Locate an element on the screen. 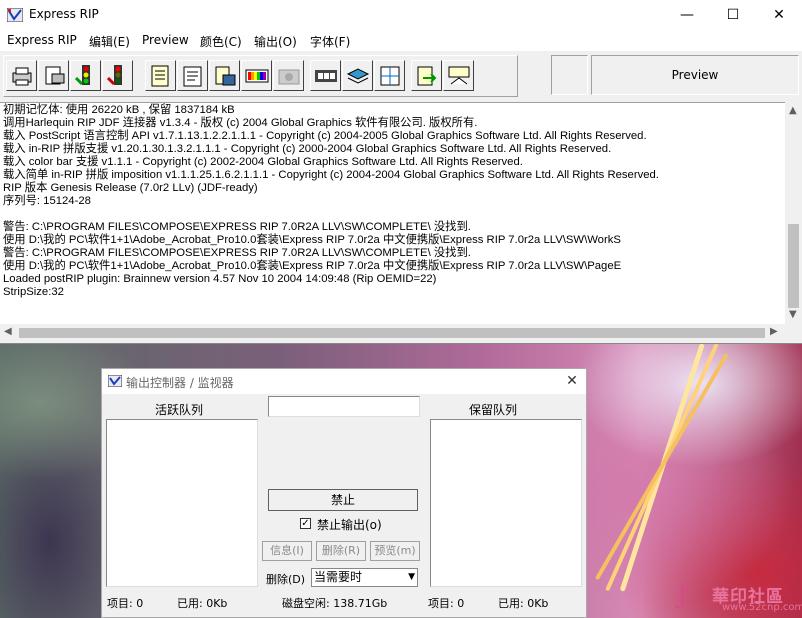 This screenshot has width=802, height=618. notes-icon is located at coordinates (192, 76).